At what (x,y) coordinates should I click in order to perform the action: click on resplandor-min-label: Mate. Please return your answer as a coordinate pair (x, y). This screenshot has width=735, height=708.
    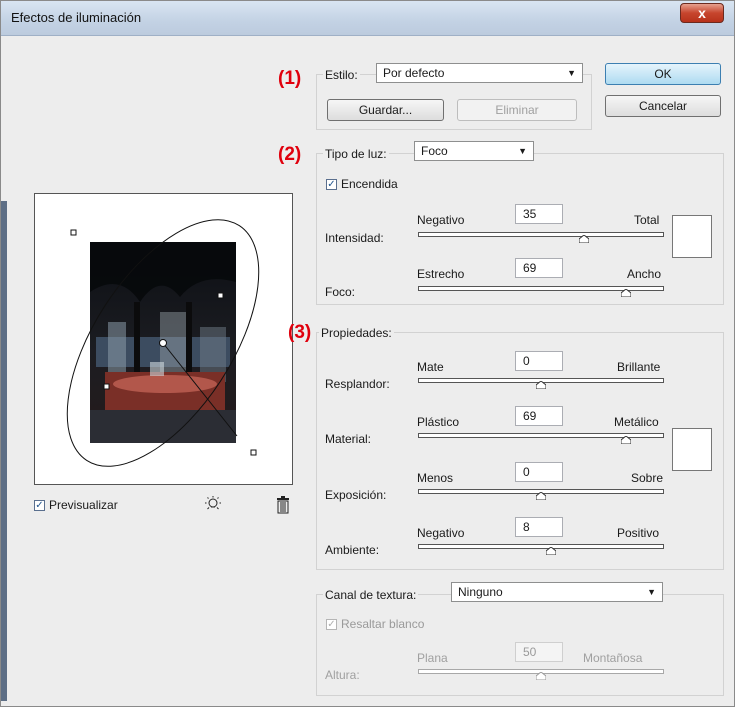
    Looking at the image, I should click on (430, 367).